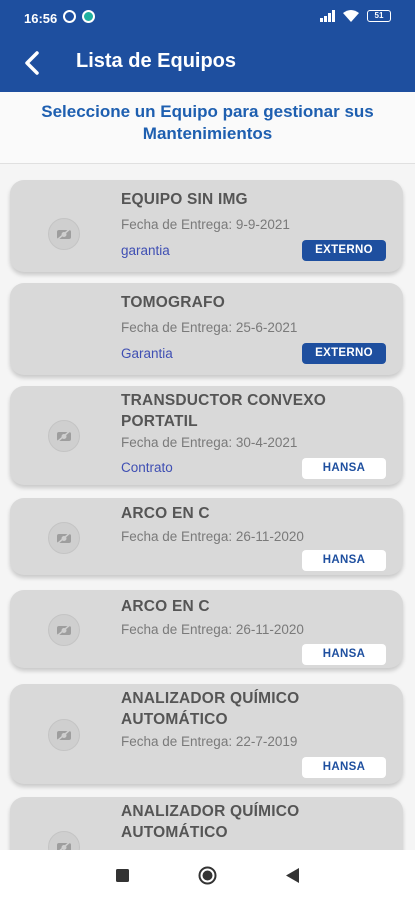 This screenshot has width=415, height=900. I want to click on system-navigation-bar, so click(207, 875).